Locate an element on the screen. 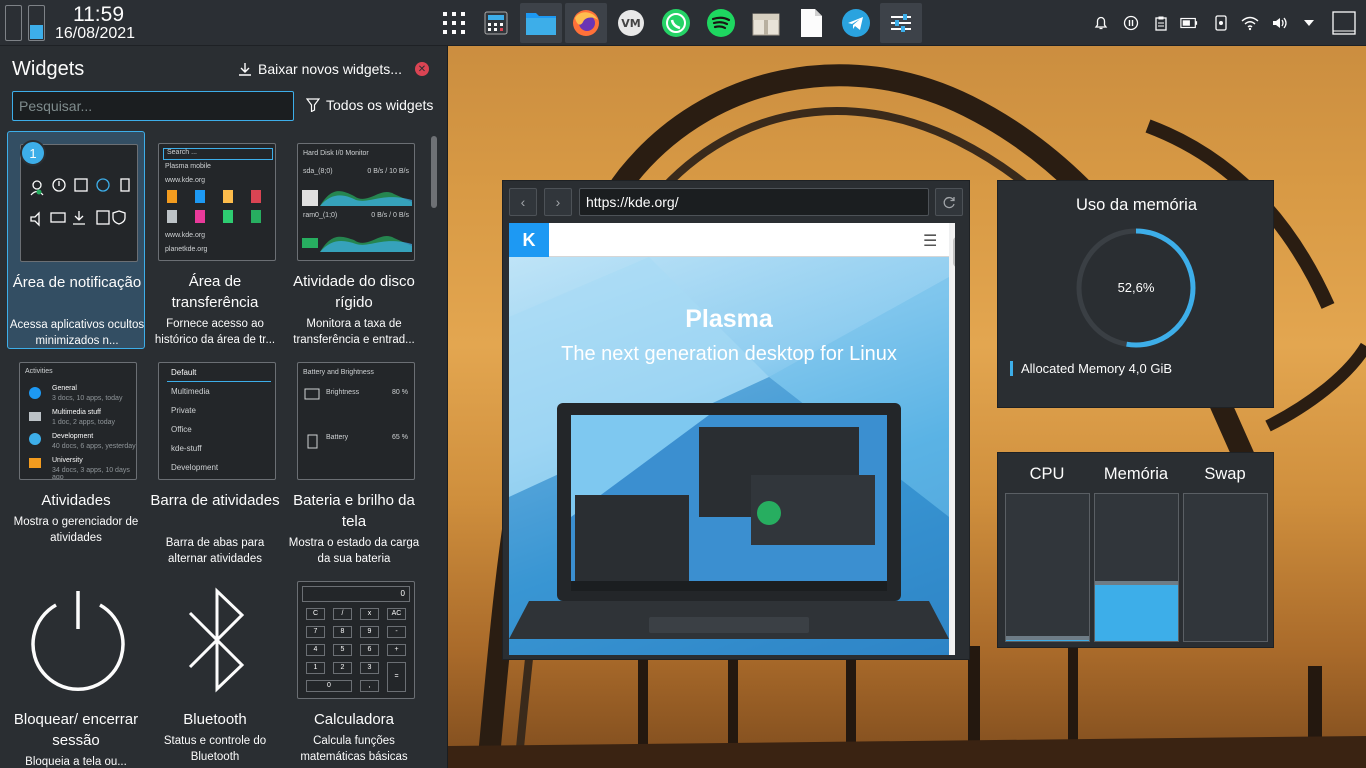  reload-icon is located at coordinates (949, 202).